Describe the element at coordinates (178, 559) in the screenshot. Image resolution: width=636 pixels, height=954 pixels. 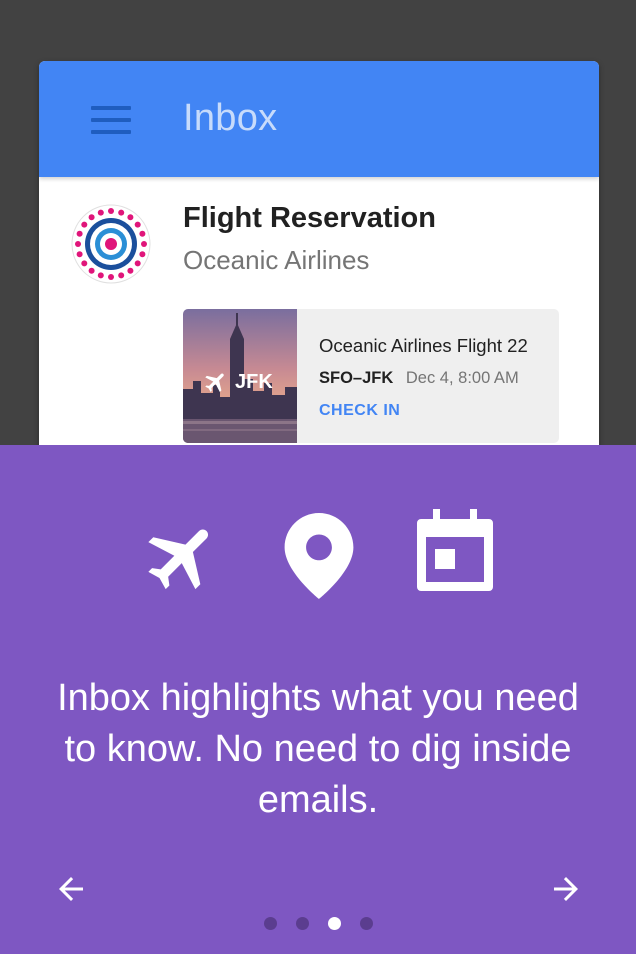
I see `airplane-icon` at that location.